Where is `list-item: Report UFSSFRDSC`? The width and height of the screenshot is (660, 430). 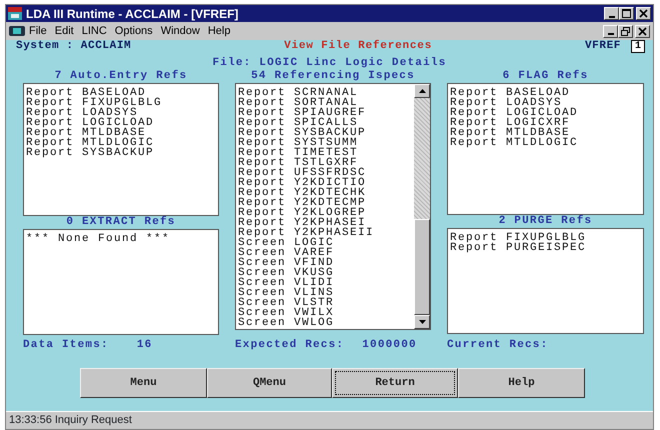
list-item: Report UFSSFRDSC is located at coordinates (302, 173).